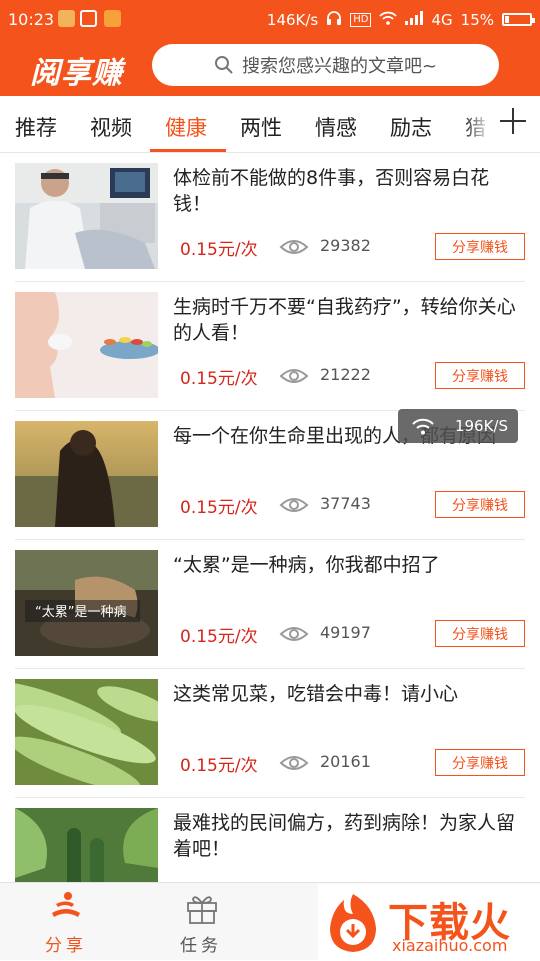 This screenshot has height=961, width=540. Describe the element at coordinates (186, 127) in the screenshot. I see `tab-health: 健康` at that location.